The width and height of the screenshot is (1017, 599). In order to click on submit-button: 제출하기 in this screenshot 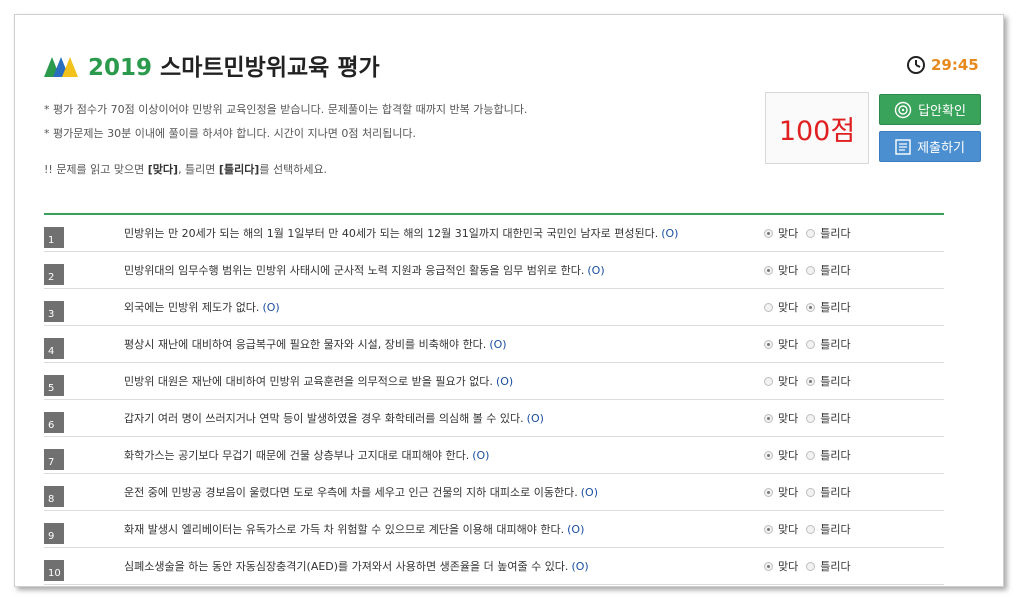, I will do `click(930, 146)`.